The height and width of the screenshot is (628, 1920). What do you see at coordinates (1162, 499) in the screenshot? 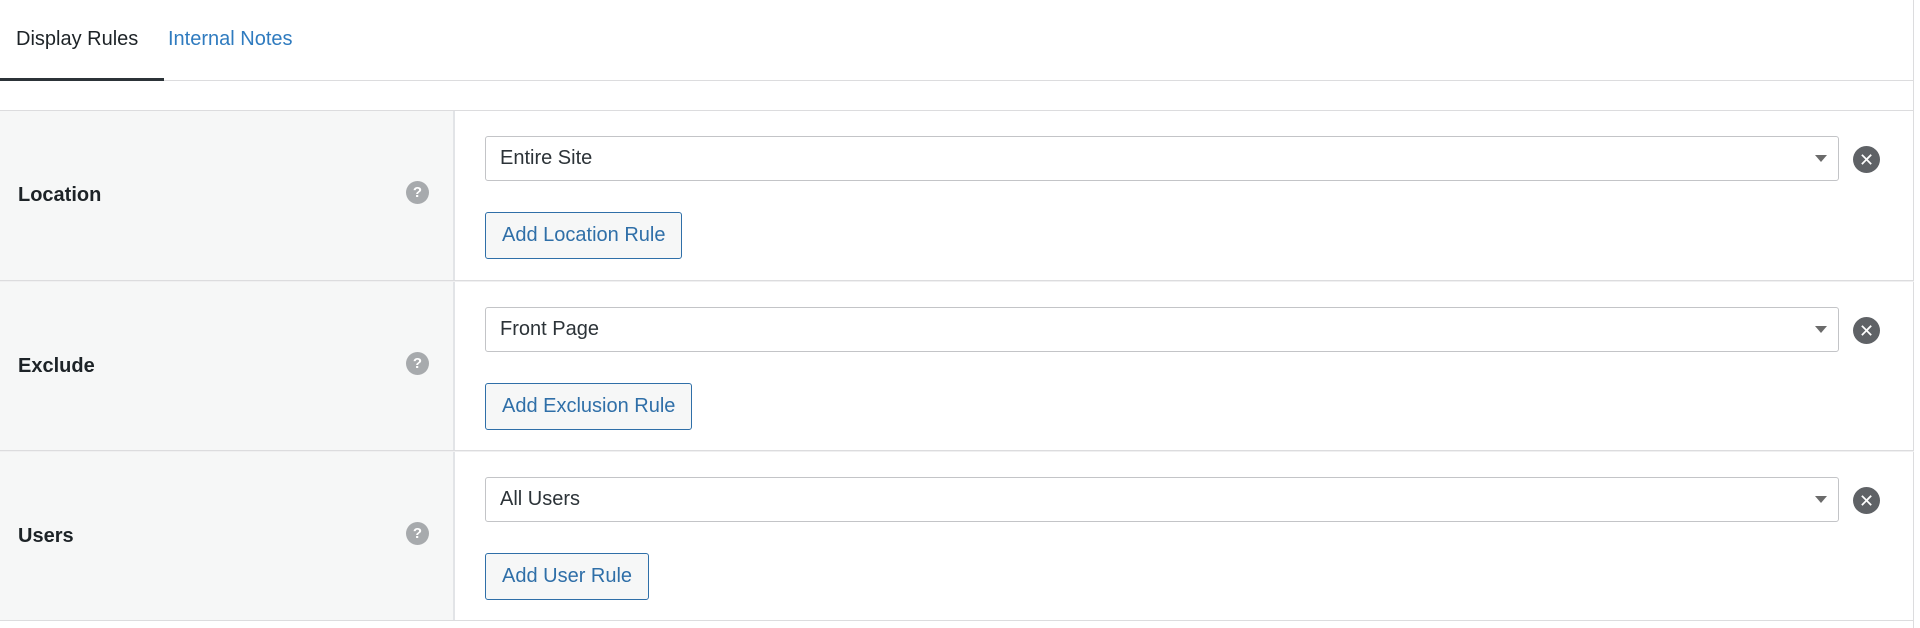
I see `users-select: All Users` at bounding box center [1162, 499].